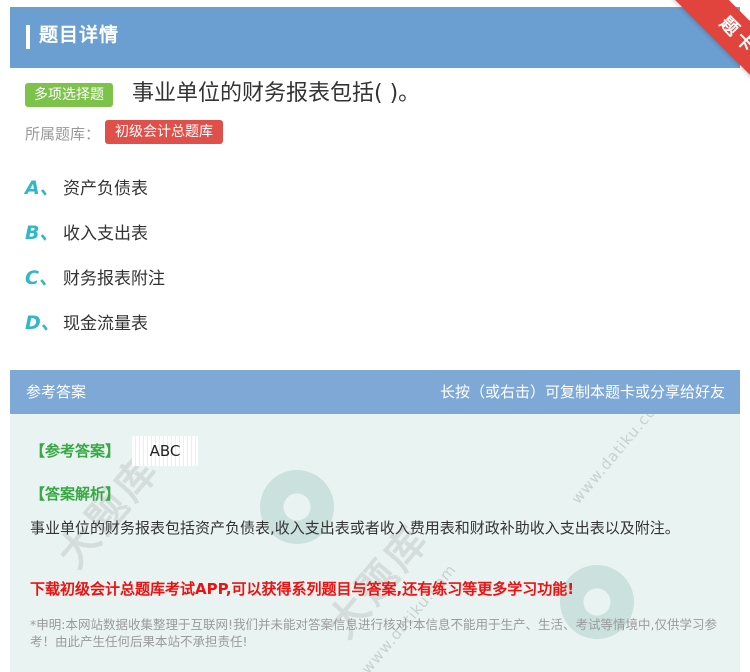  I want to click on app-promo-link: 下载初级会计总题库考试APP,可以获得系列题目与答案,还有练习等更多学习功能!, so click(302, 589).